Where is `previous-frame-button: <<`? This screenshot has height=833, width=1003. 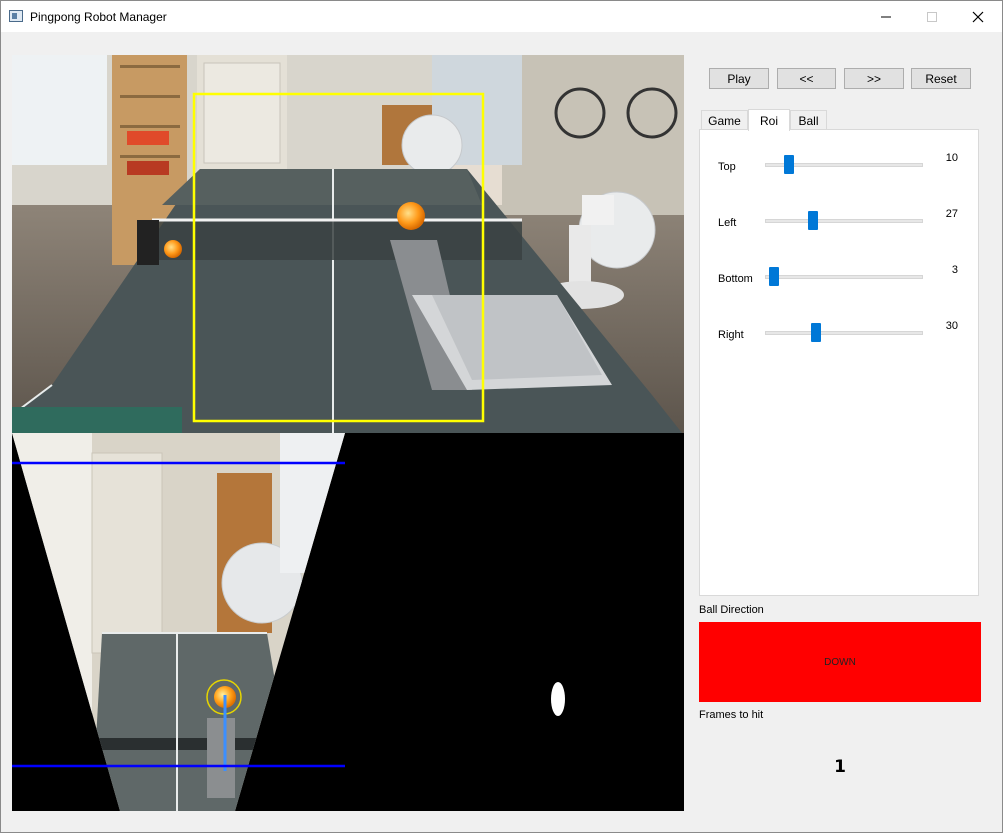 previous-frame-button: << is located at coordinates (806, 78).